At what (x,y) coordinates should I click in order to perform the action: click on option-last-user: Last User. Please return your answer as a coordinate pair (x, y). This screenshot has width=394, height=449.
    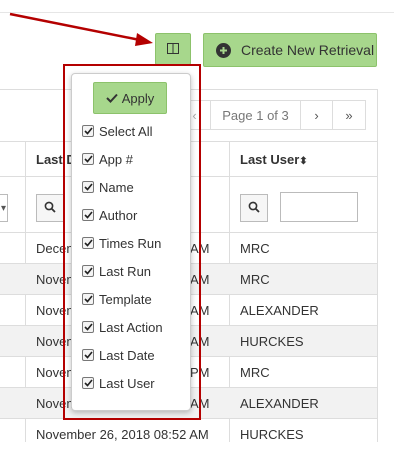
    Looking at the image, I should click on (118, 383).